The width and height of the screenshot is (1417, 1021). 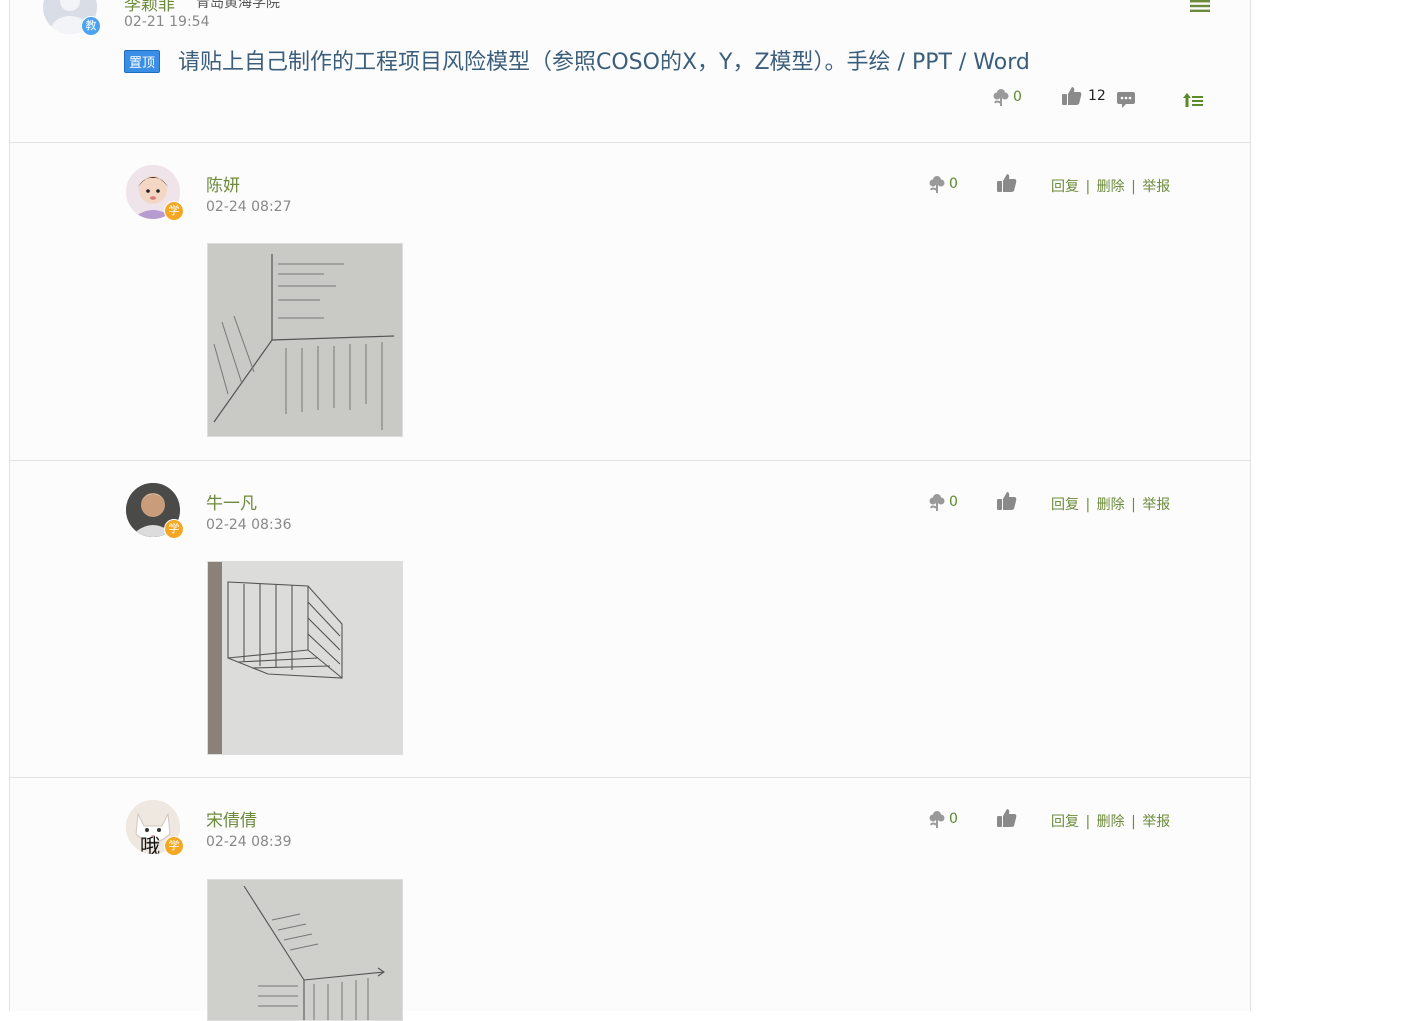 What do you see at coordinates (167, 22) in the screenshot?
I see `topic-time: 02-21 19:54` at bounding box center [167, 22].